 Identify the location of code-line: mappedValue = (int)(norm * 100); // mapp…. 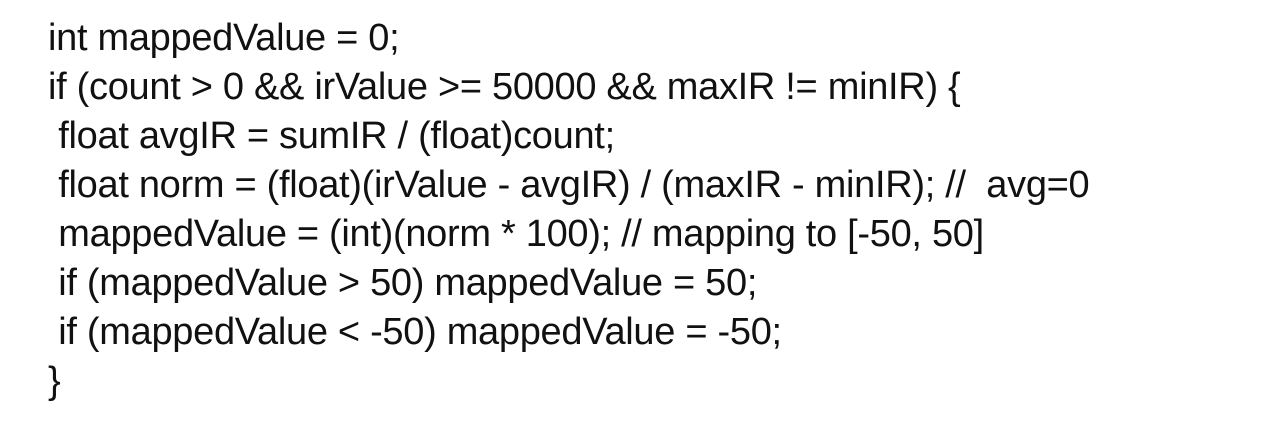
(516, 234).